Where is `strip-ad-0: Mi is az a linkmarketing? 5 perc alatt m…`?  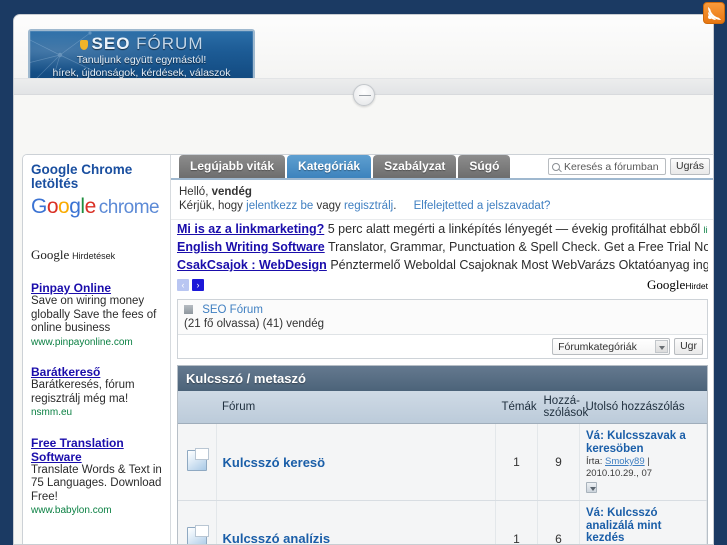
strip-ad-0: Mi is az a linkmarketing? 5 perc alatt m… is located at coordinates (442, 230).